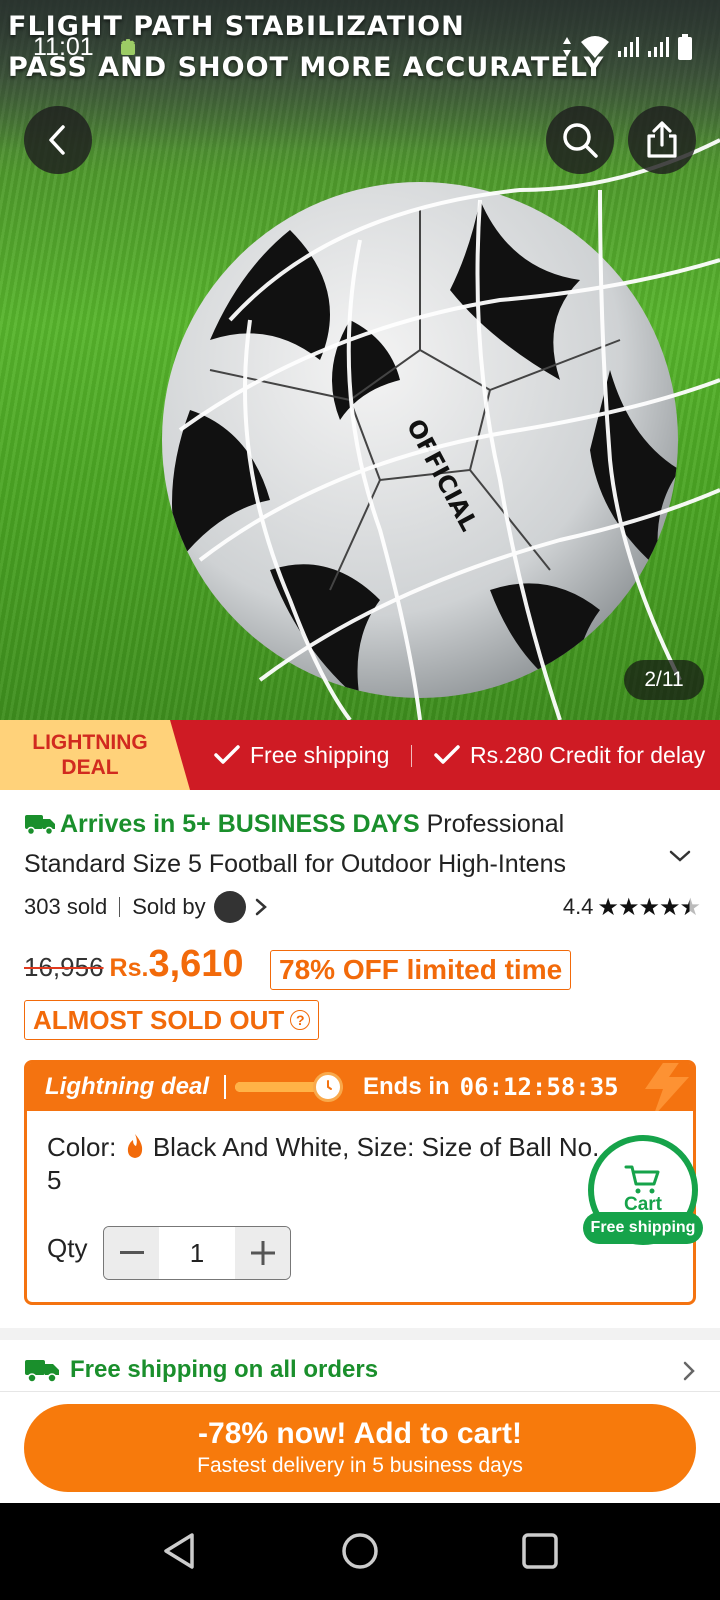 The width and height of the screenshot is (720, 1600). What do you see at coordinates (411, 756) in the screenshot?
I see `banner-divider` at bounding box center [411, 756].